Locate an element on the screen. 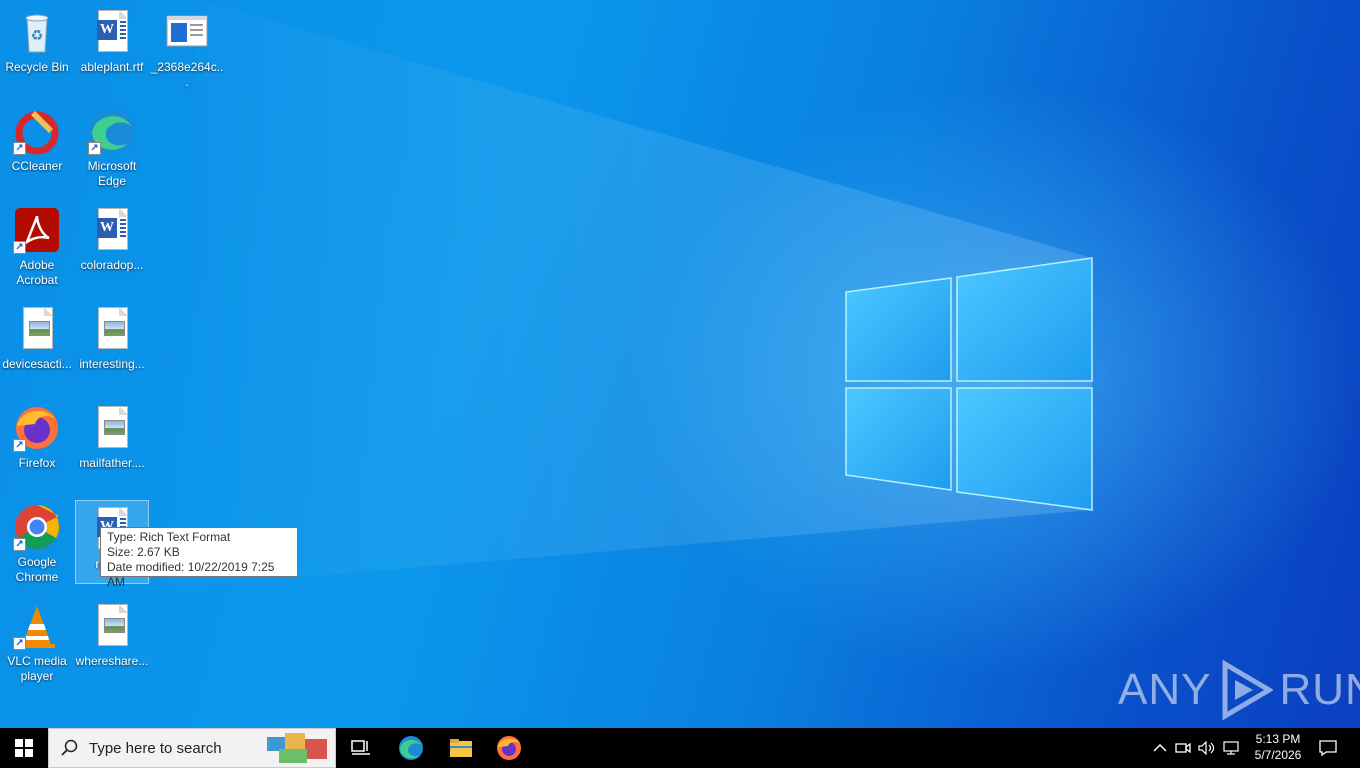 The image size is (1360, 768). ccleaner-icon: ↗ CCleaner is located at coordinates (37, 148).